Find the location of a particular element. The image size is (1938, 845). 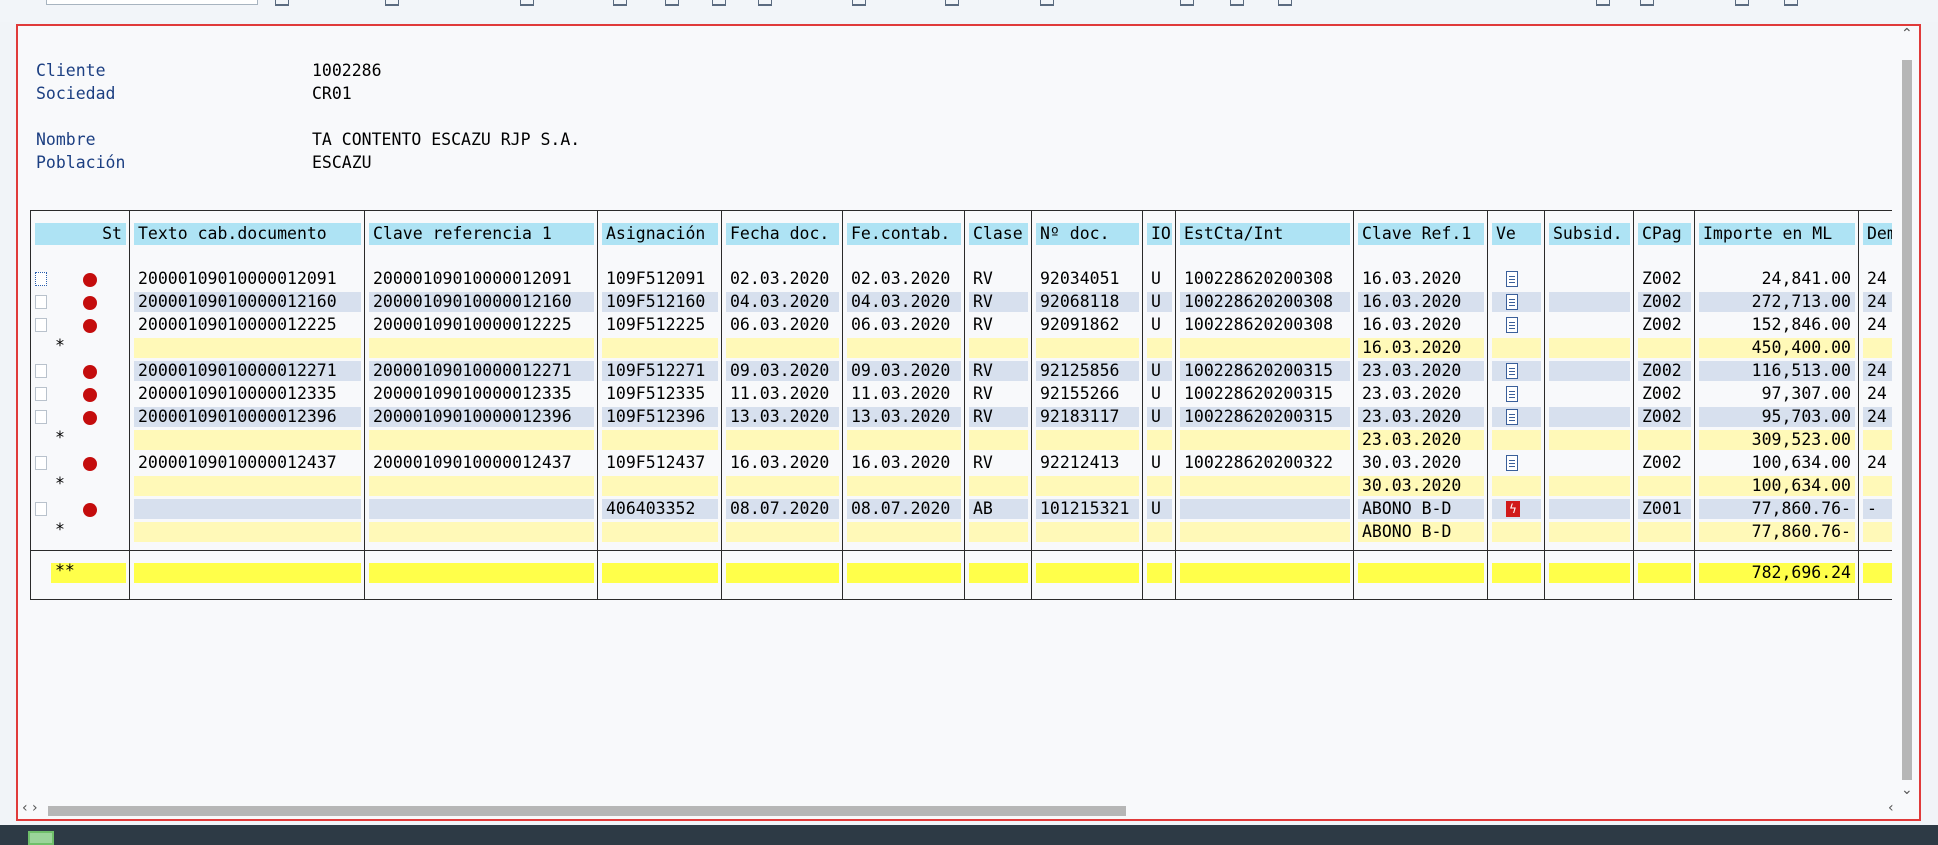

value-nombre: TA CONTENTO ESCAZU RJP S.A. is located at coordinates (446, 139).